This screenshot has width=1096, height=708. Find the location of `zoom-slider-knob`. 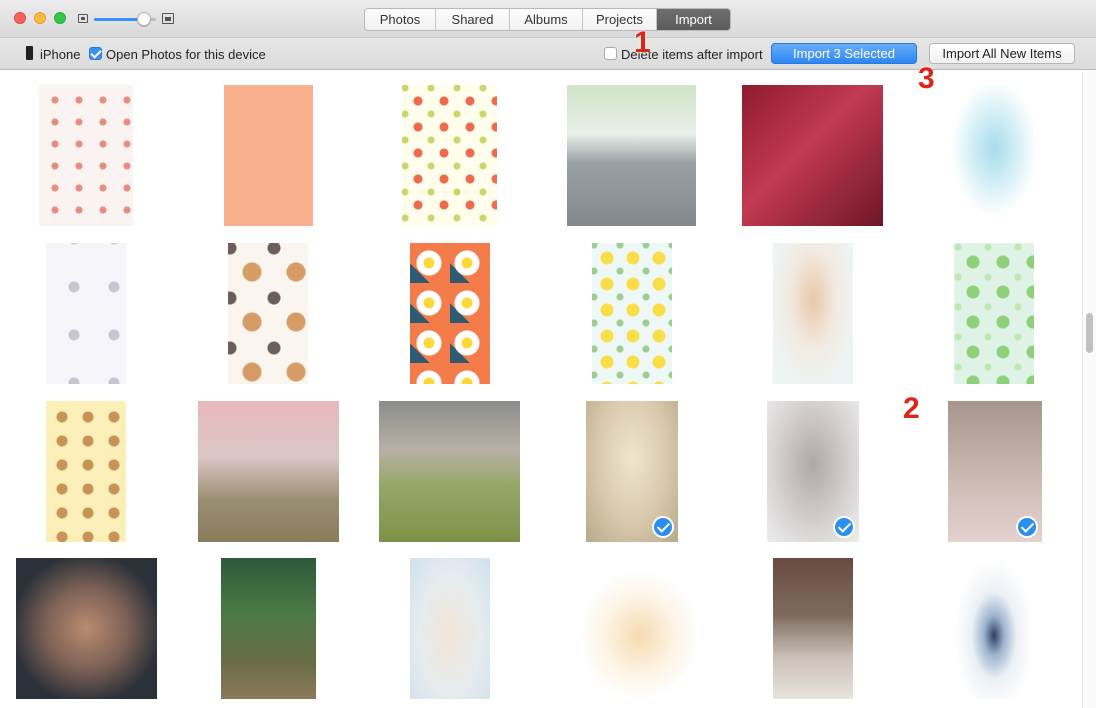

zoom-slider-knob is located at coordinates (143, 19).